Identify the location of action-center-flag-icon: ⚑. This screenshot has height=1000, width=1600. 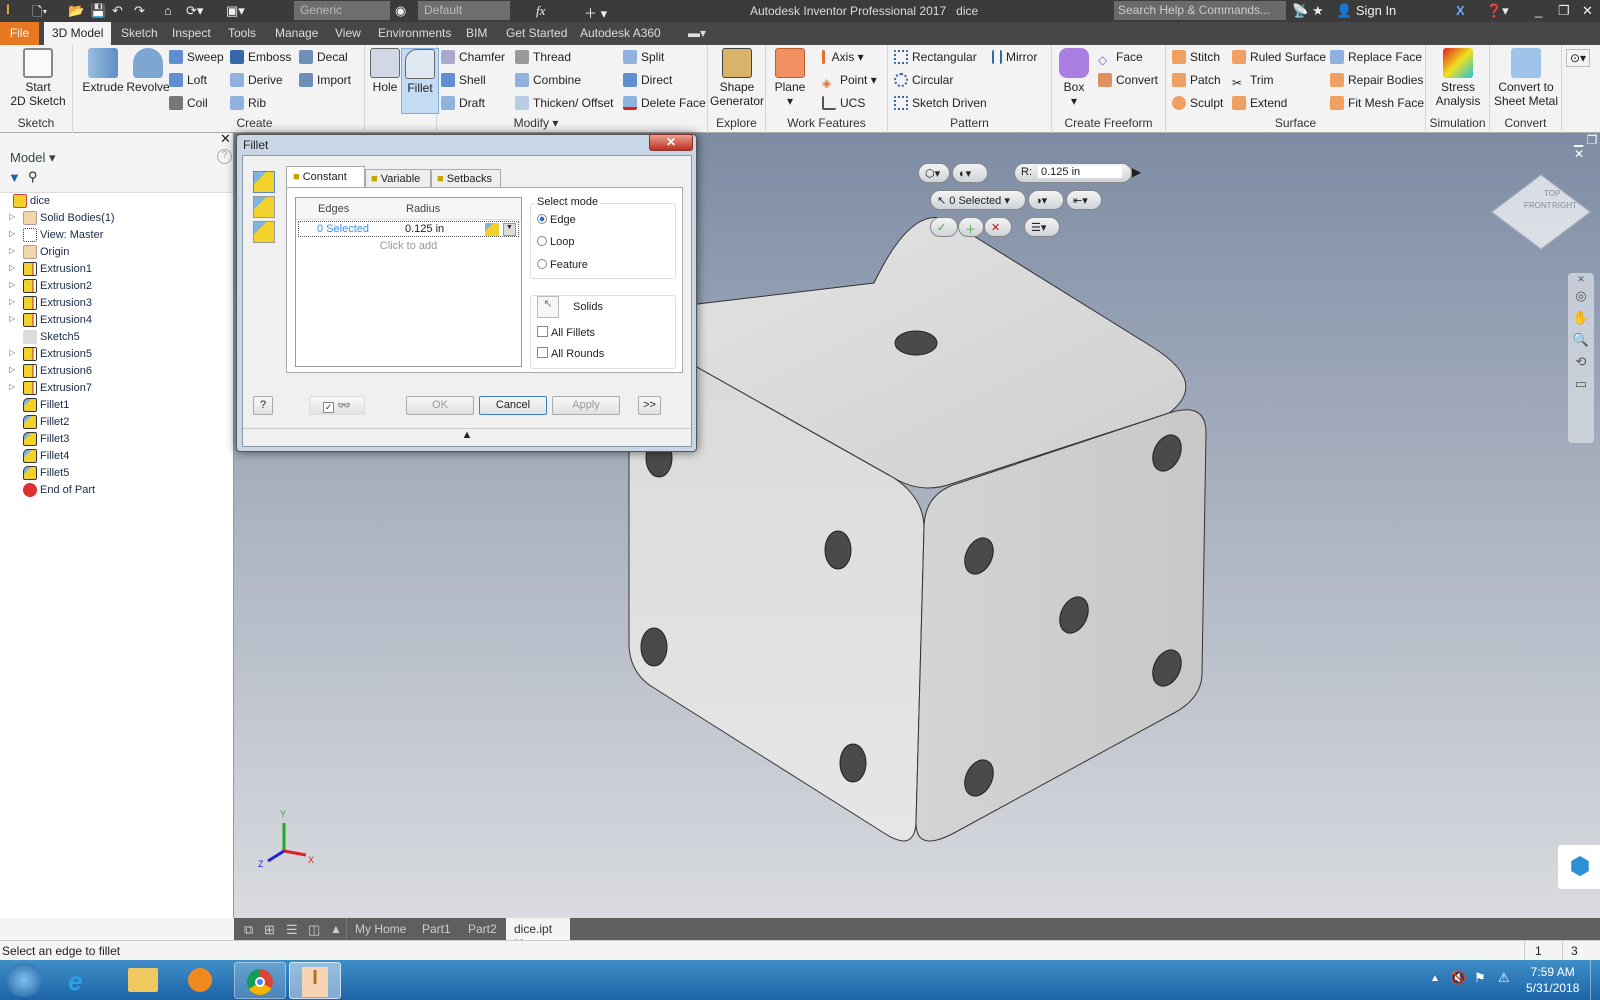
(1480, 978).